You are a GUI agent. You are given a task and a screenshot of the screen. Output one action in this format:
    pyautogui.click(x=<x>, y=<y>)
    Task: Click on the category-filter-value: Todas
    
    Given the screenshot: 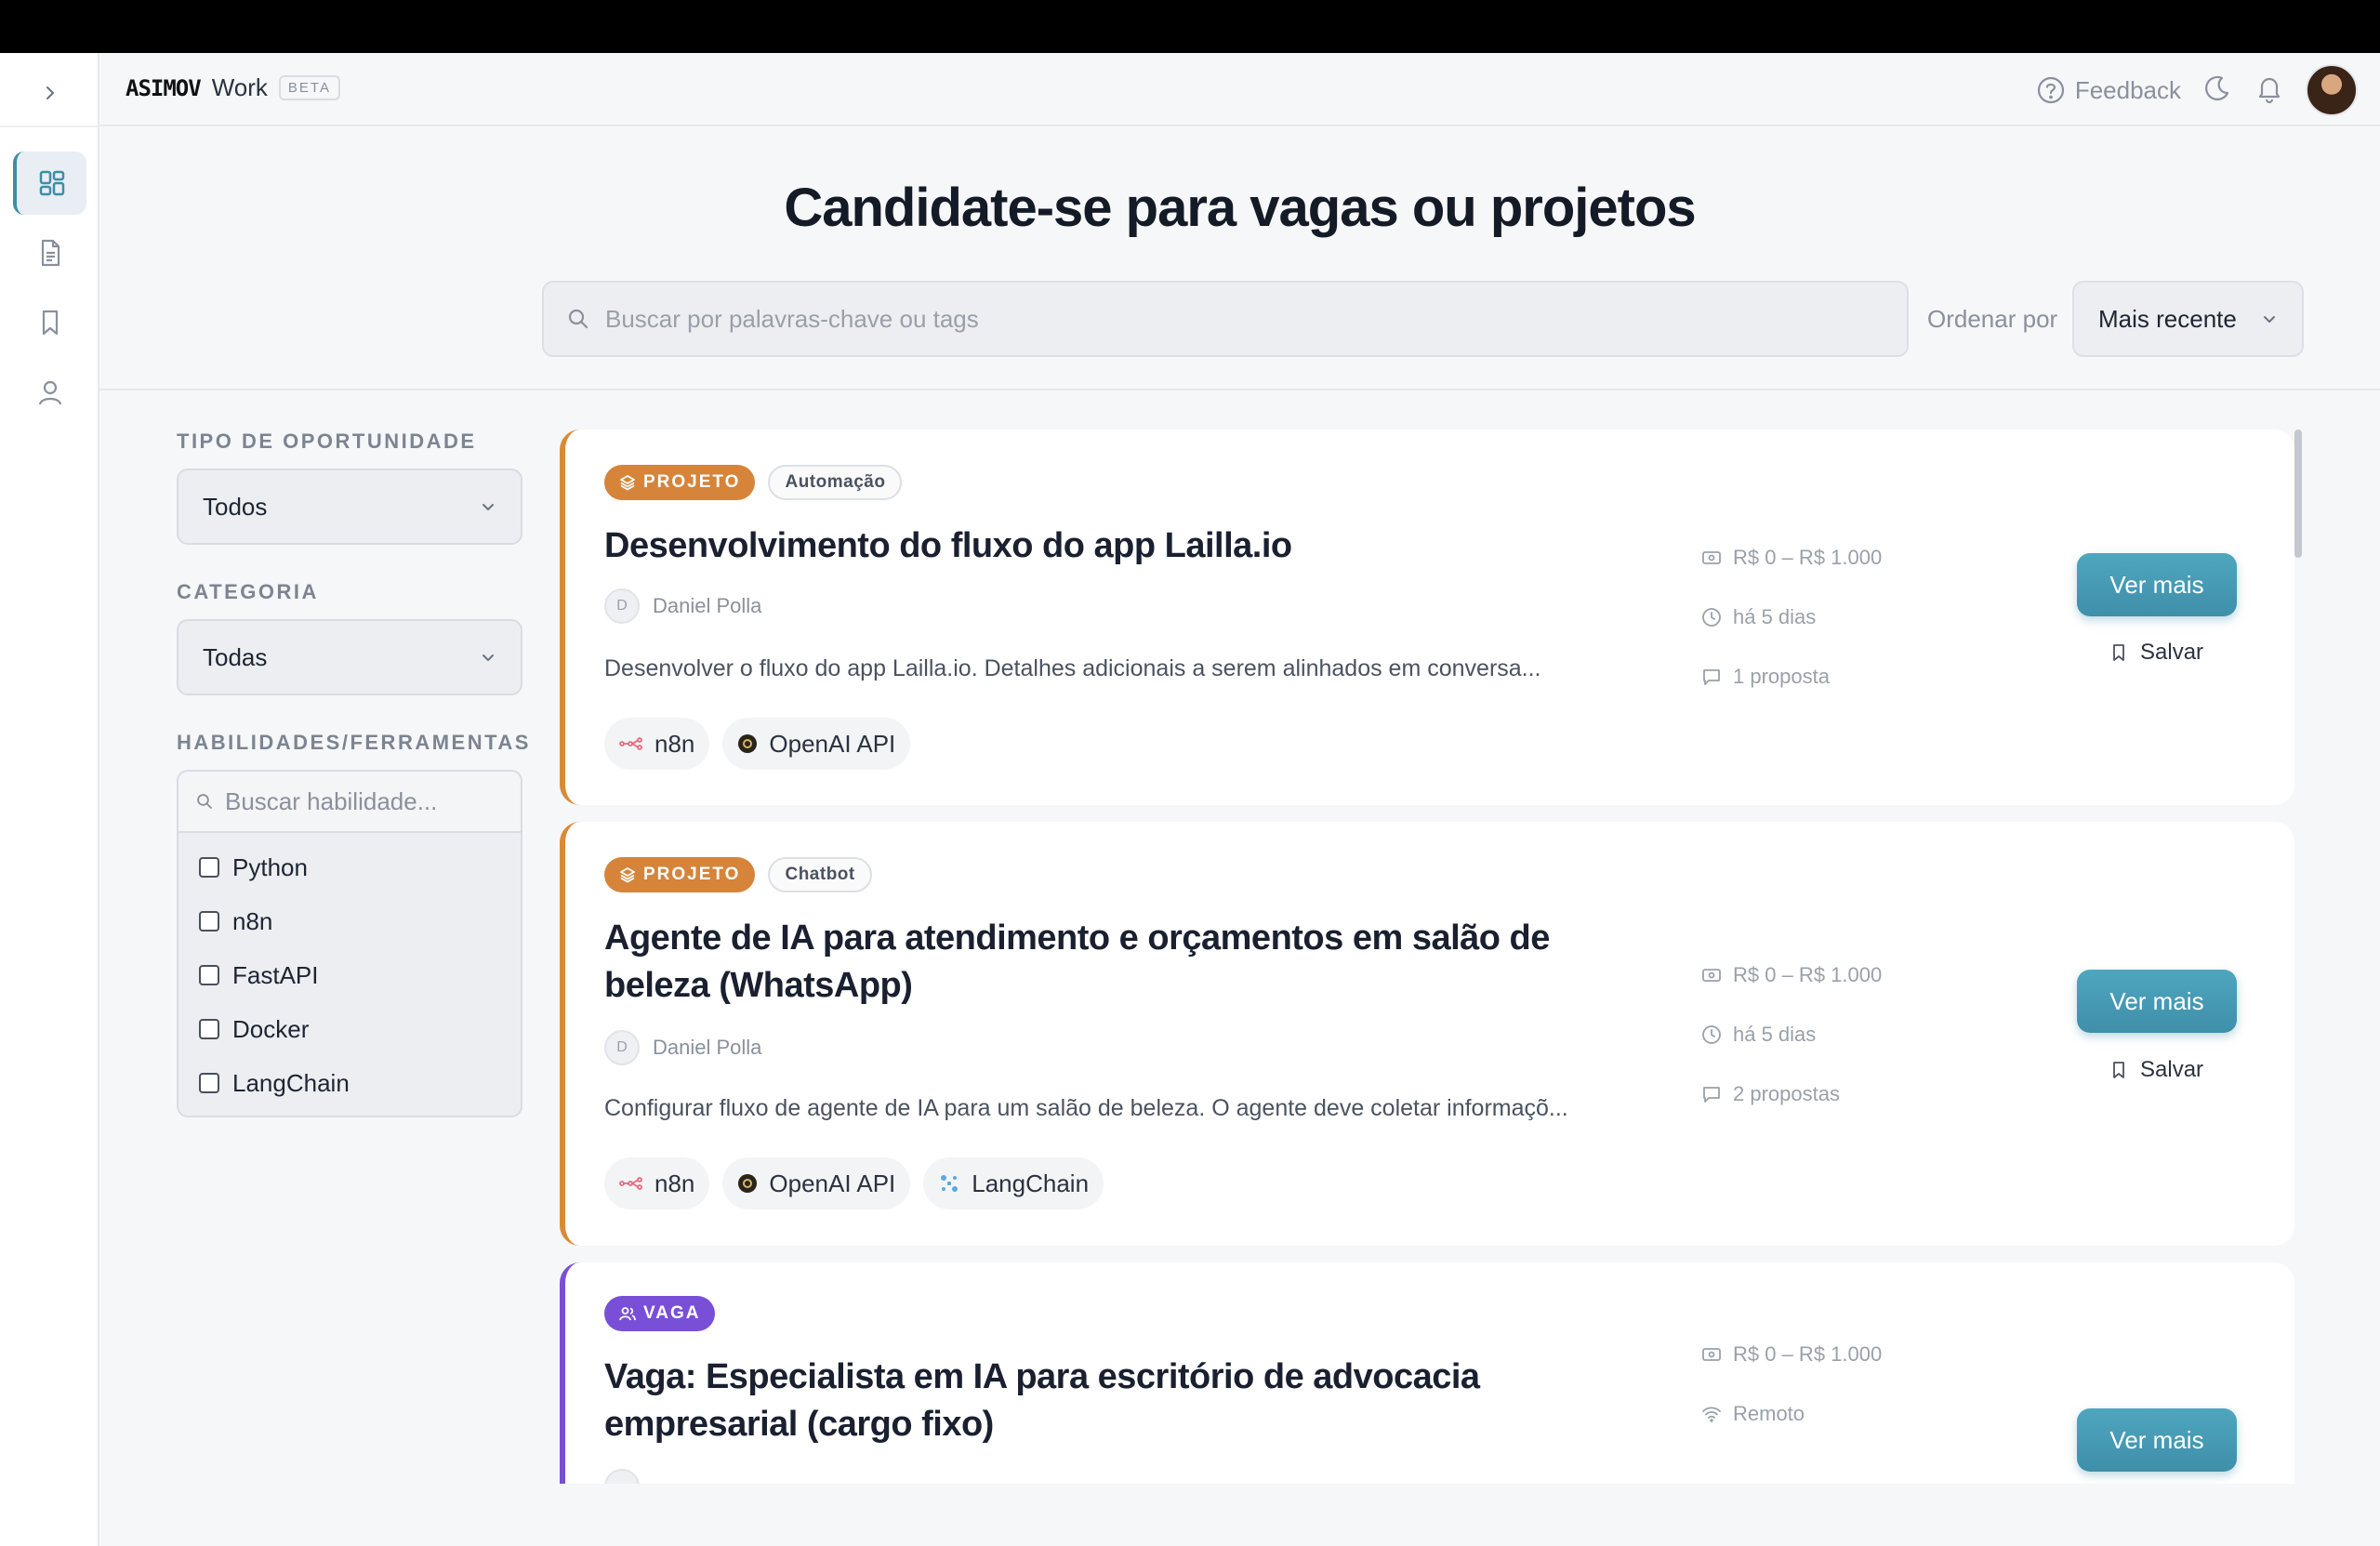 What is the action you would take?
    pyautogui.click(x=235, y=656)
    